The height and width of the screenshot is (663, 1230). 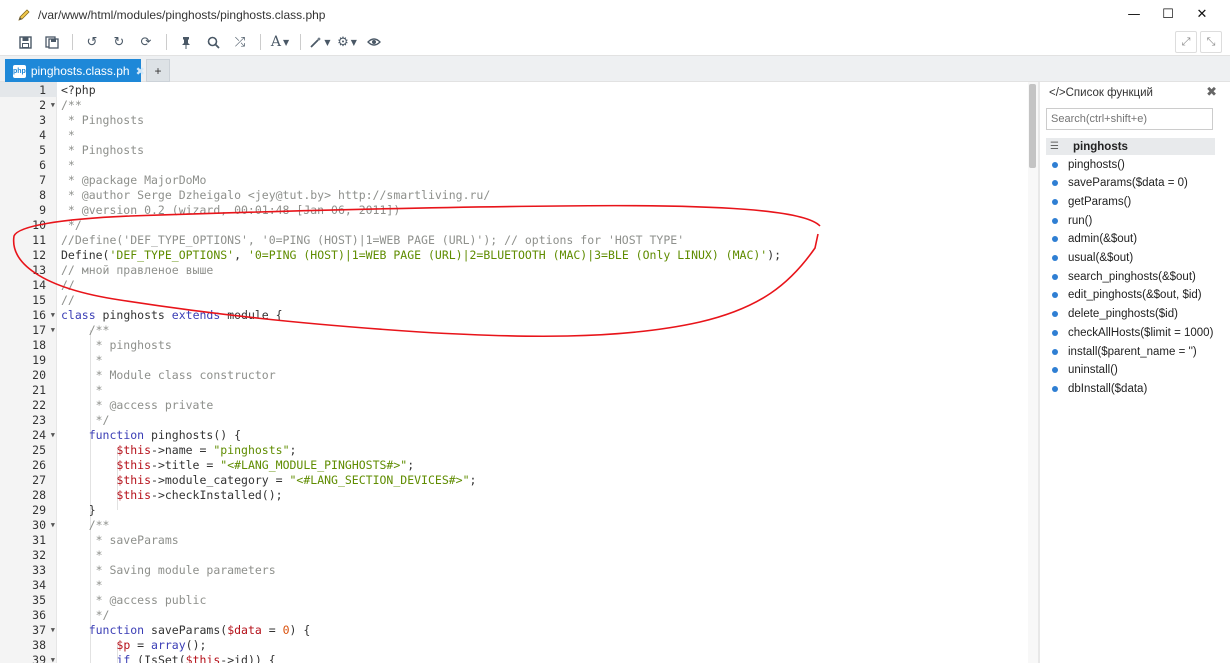 What do you see at coordinates (1130, 351) in the screenshot?
I see `function-list-item: install($parent_name = '')` at bounding box center [1130, 351].